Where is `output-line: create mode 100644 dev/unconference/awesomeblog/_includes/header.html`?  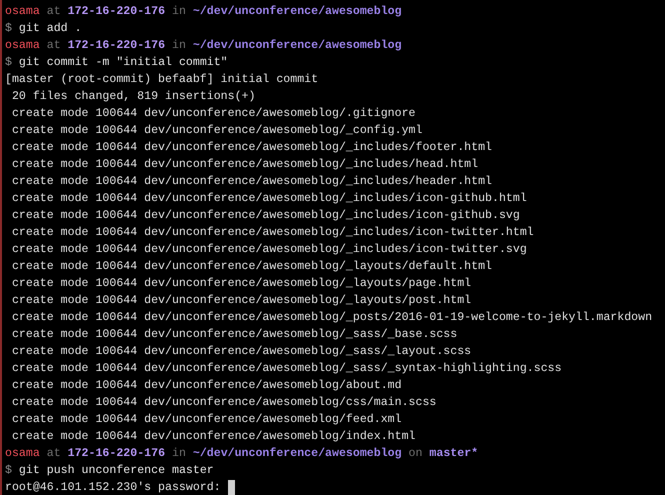 output-line: create mode 100644 dev/unconference/awesomeblog/_includes/header.html is located at coordinates (252, 182).